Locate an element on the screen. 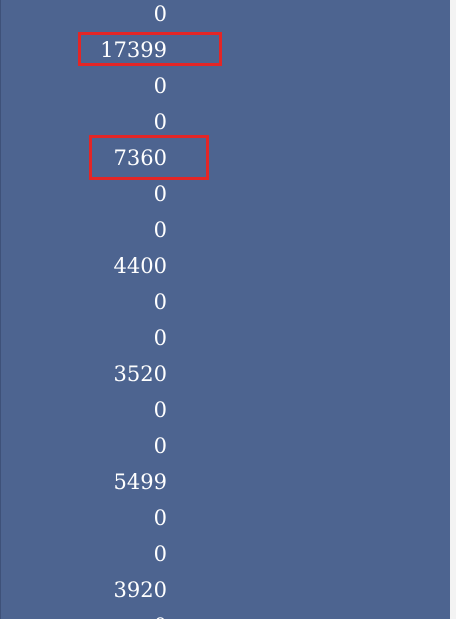 This screenshot has height=619, width=456. list-item: 7360 is located at coordinates (226, 162).